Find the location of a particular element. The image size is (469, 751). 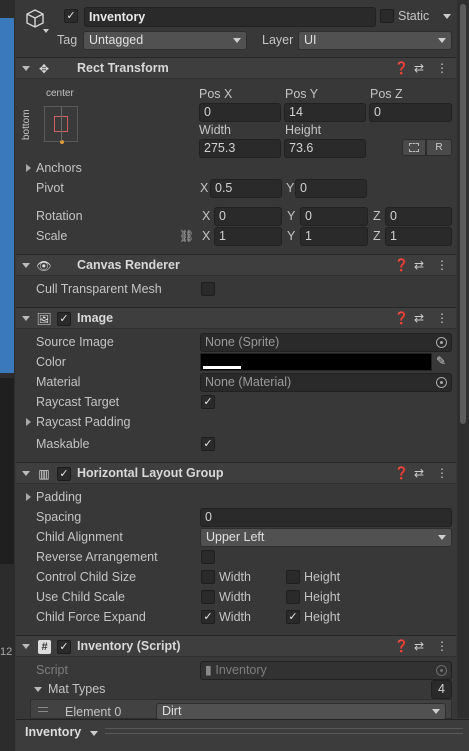

anchor-presets-button is located at coordinates (61, 125).